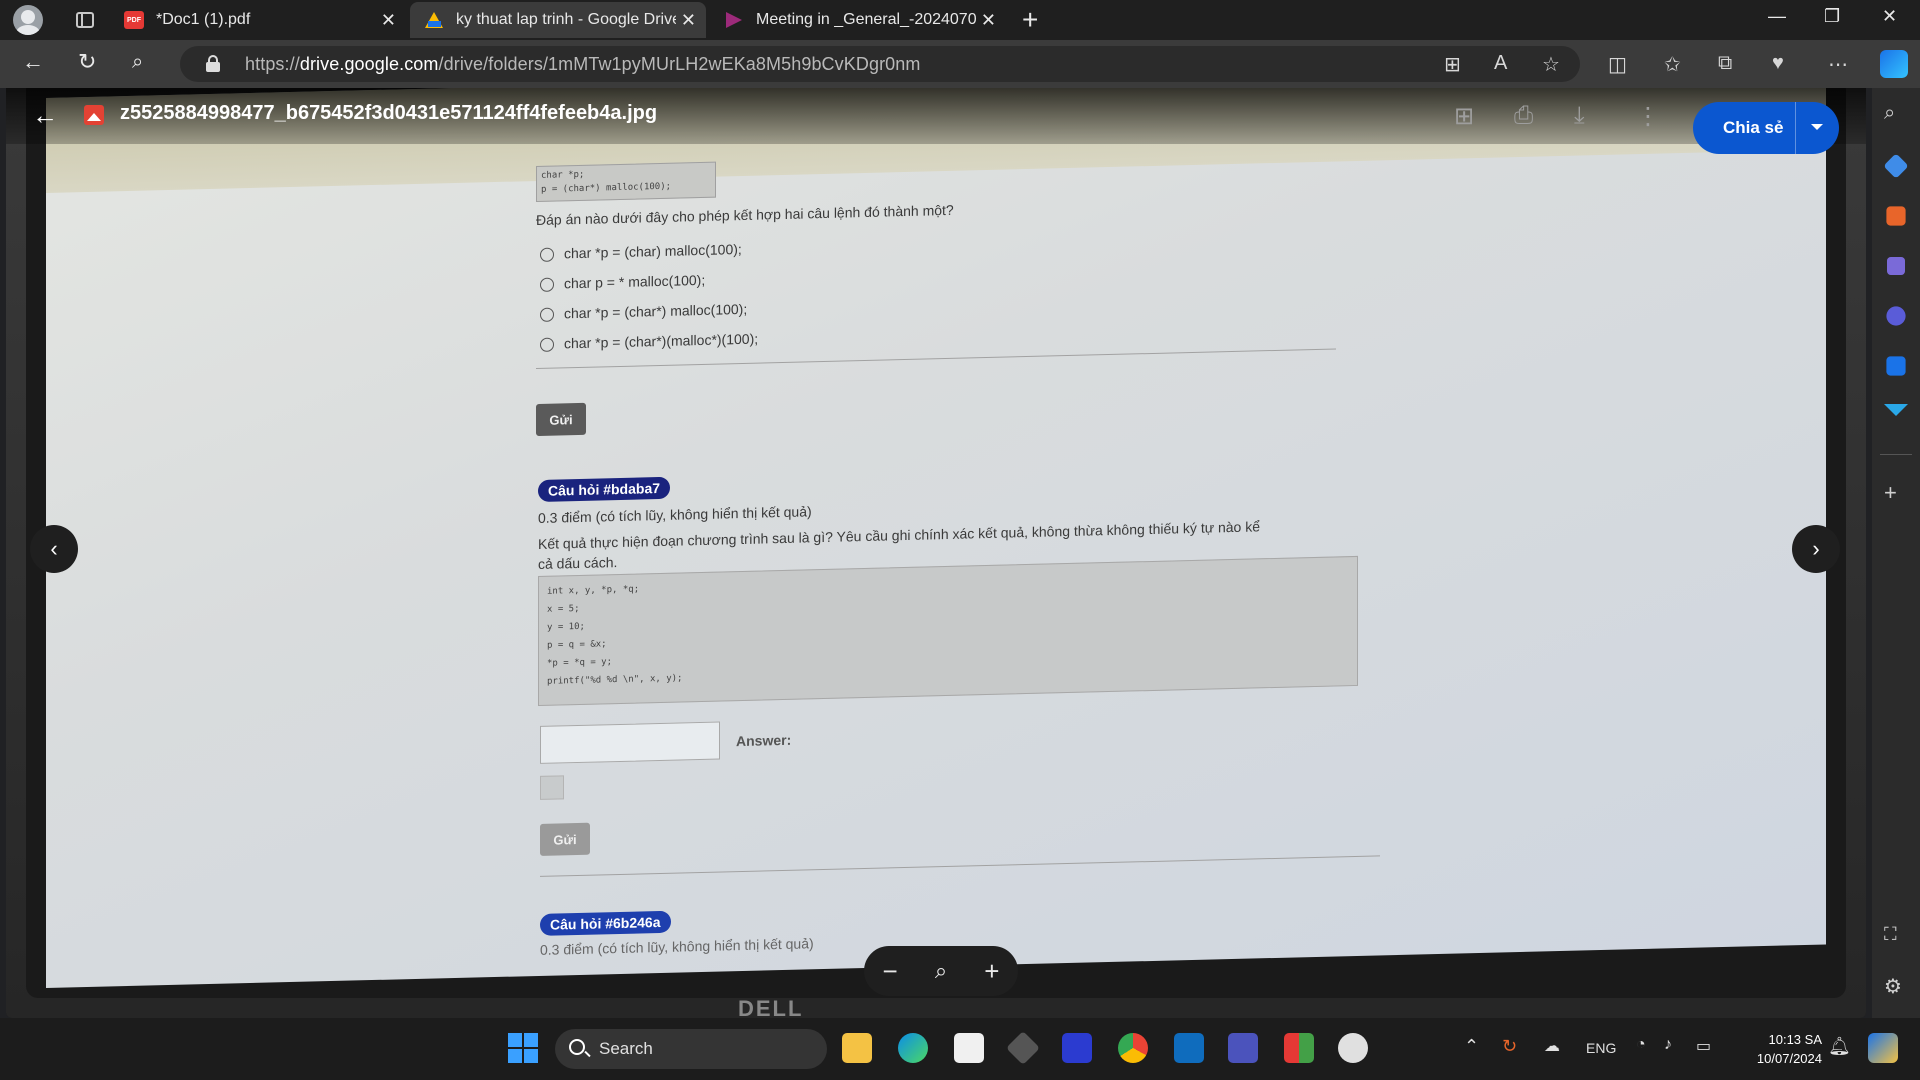 This screenshot has height=1080, width=1920. Describe the element at coordinates (45, 115) in the screenshot. I see `viewer-back-icon: ←` at that location.